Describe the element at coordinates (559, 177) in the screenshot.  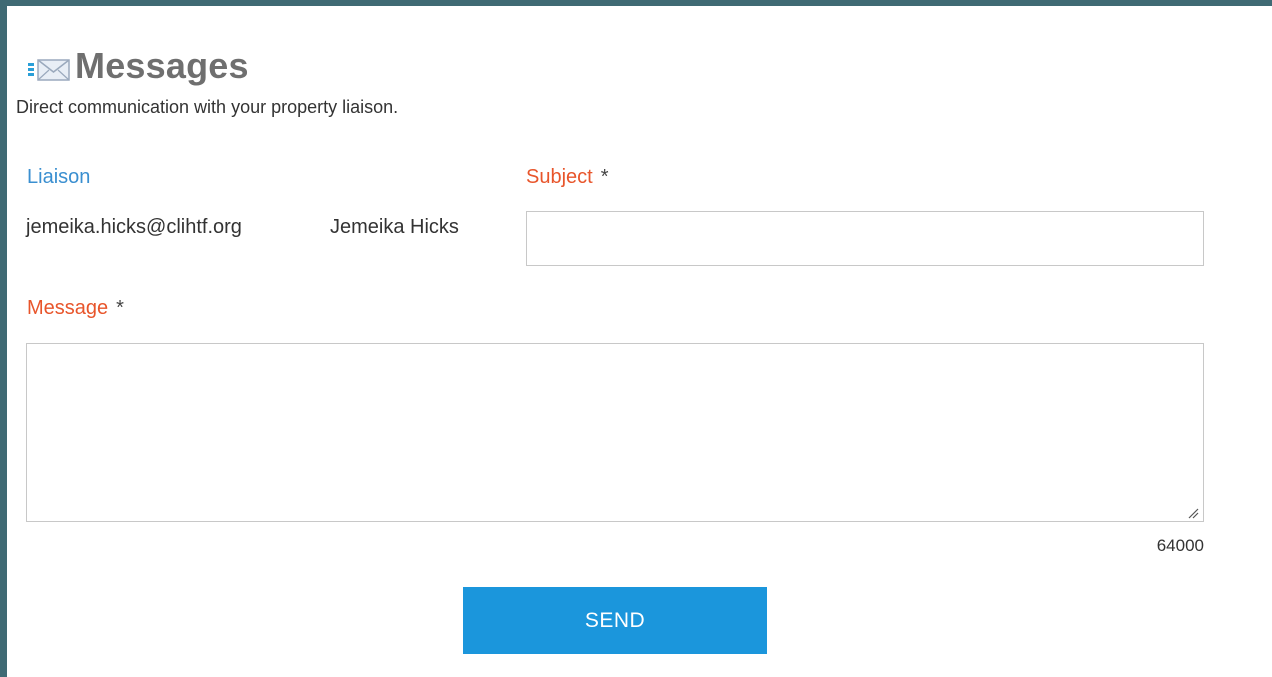
I see `subject-label-text: Subject` at that location.